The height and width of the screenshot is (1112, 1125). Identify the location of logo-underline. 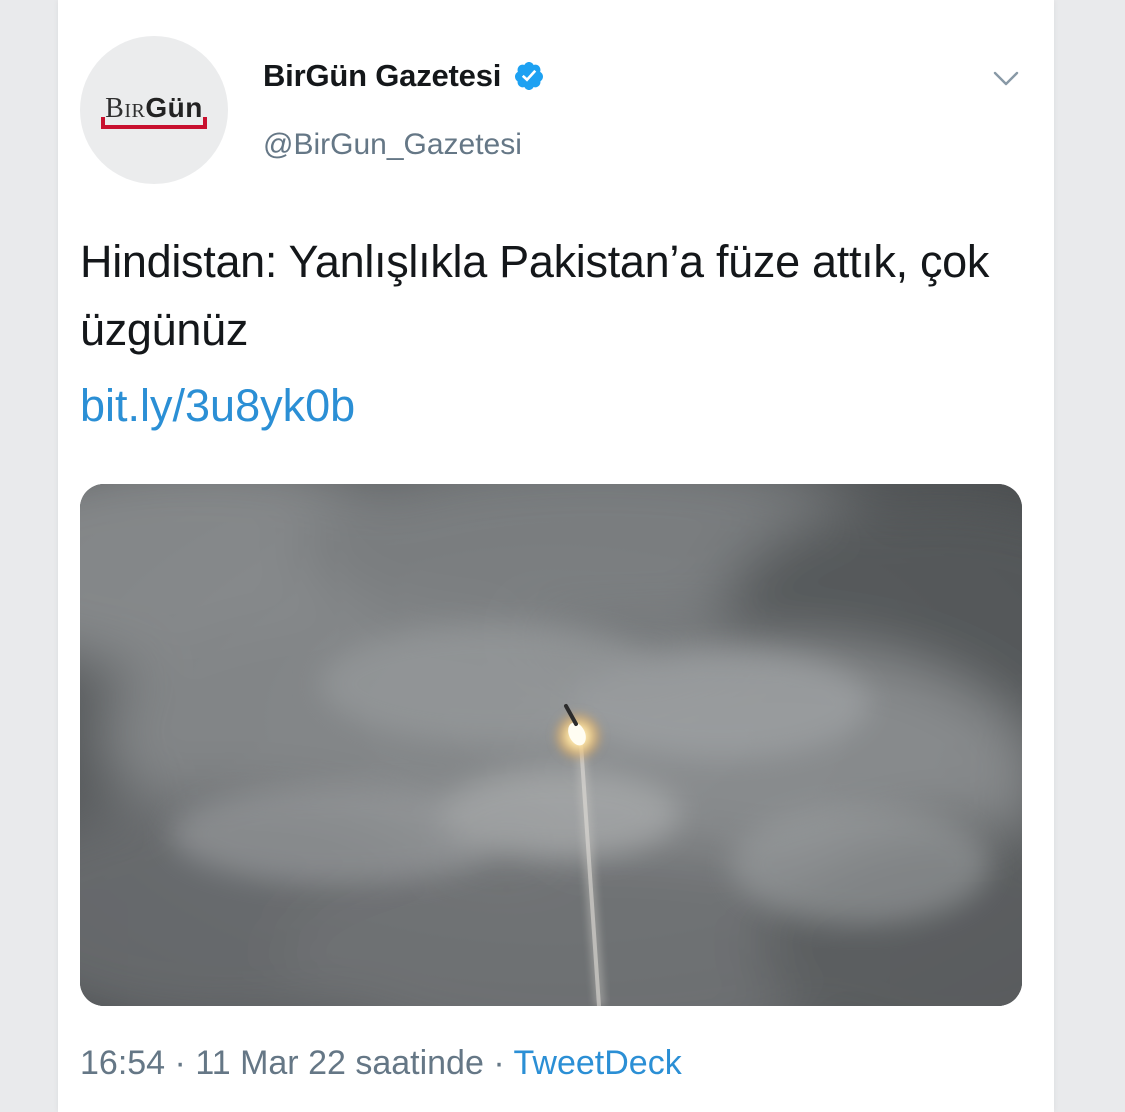
(154, 126).